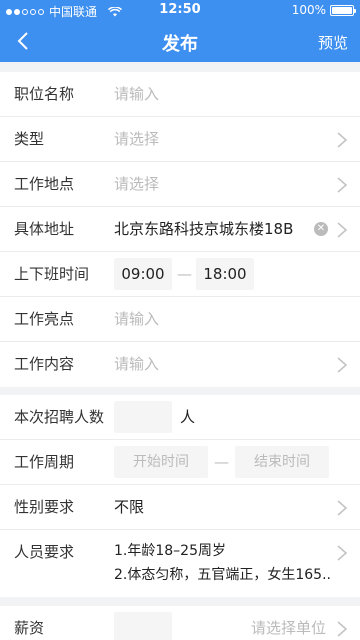 Image resolution: width=360 pixels, height=640 pixels. What do you see at coordinates (180, 139) in the screenshot?
I see `type-row: 类型 请选择` at bounding box center [180, 139].